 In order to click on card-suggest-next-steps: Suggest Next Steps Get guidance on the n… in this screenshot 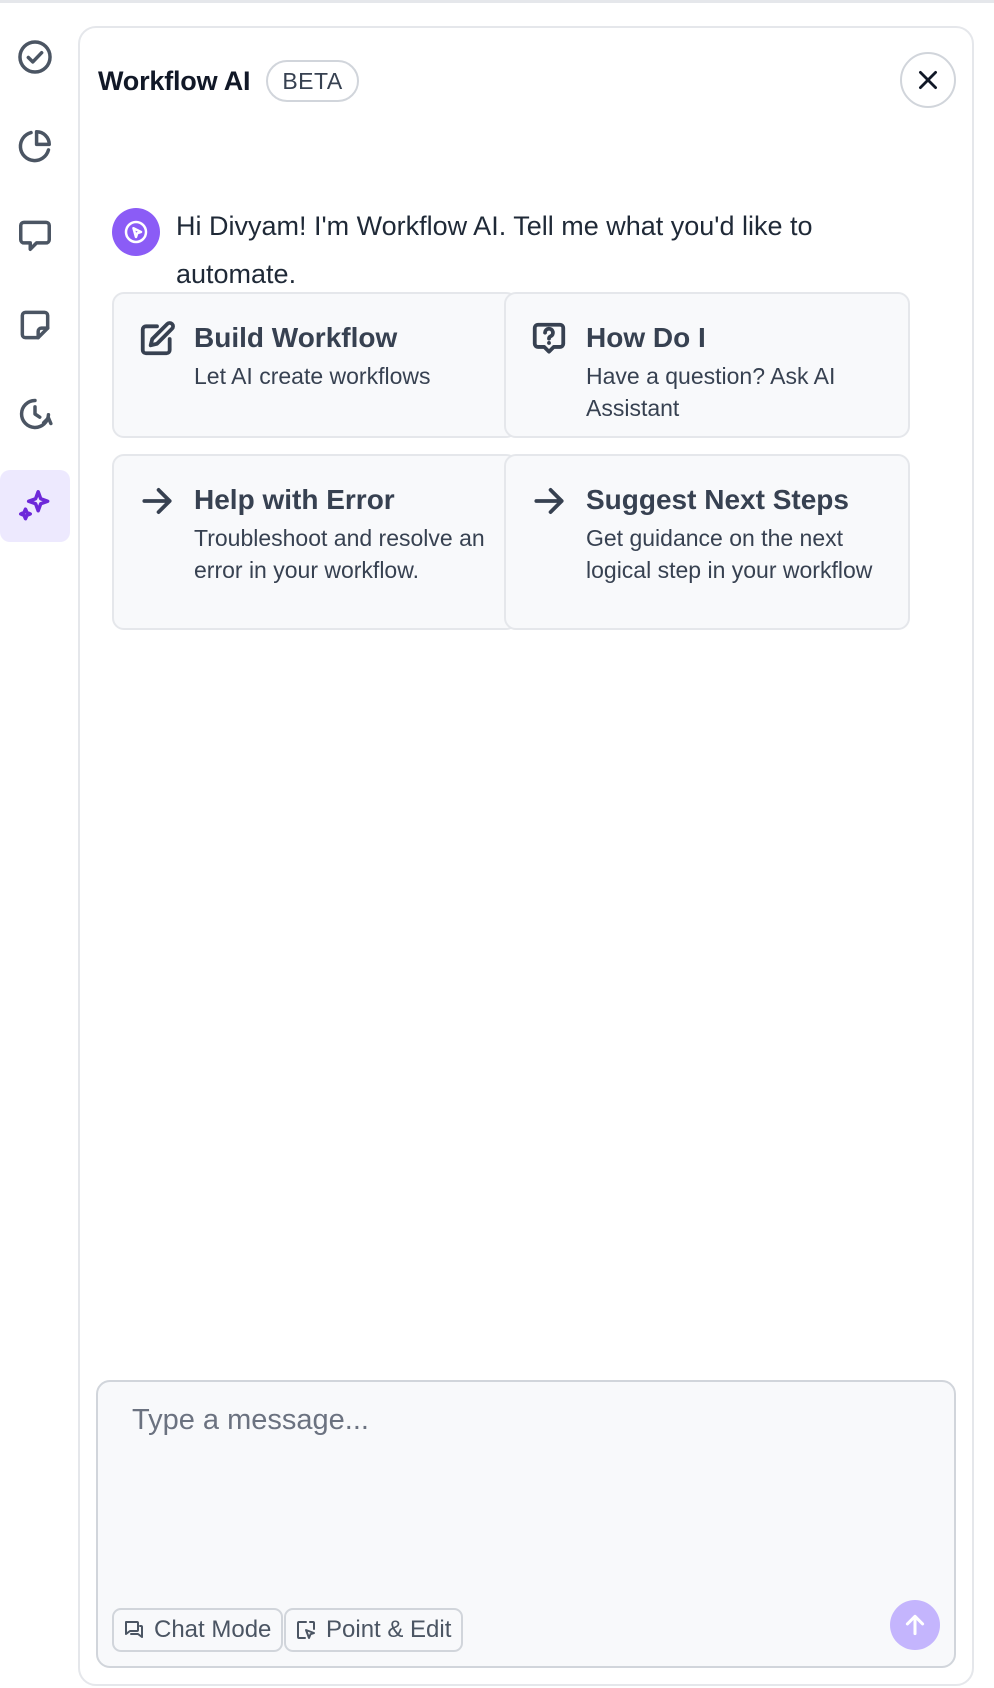, I will do `click(707, 542)`.